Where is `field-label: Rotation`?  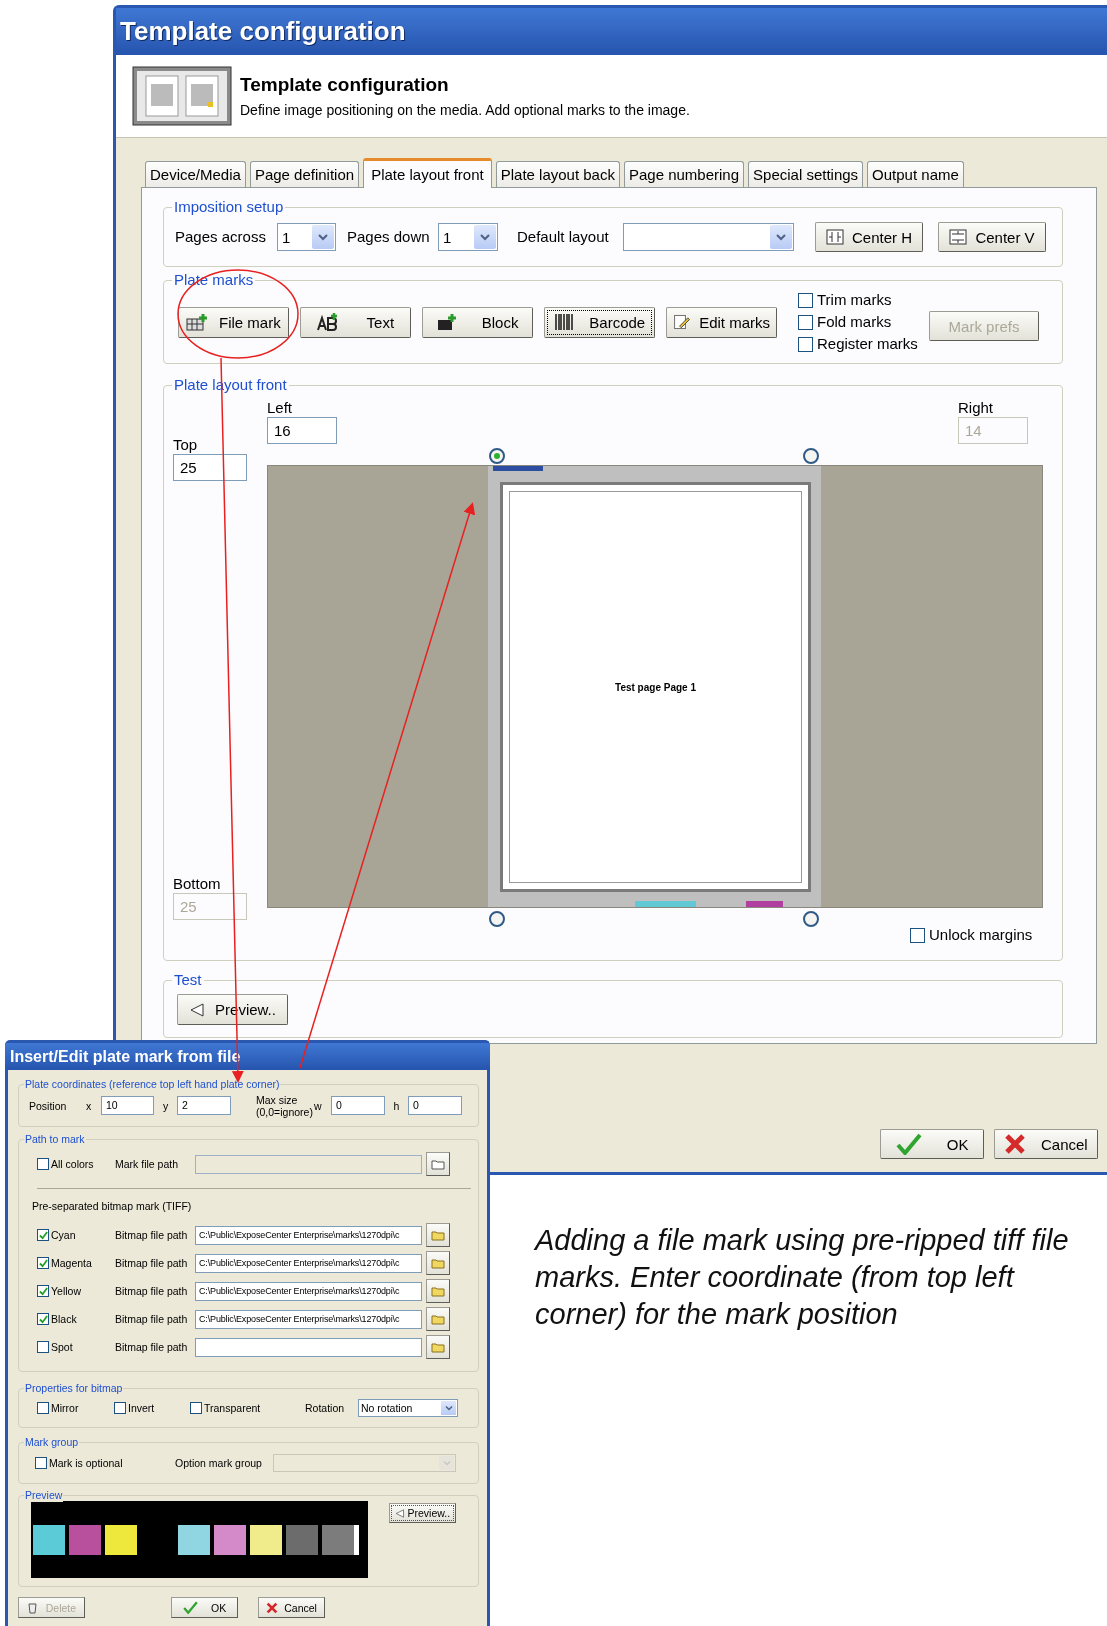 field-label: Rotation is located at coordinates (325, 1408).